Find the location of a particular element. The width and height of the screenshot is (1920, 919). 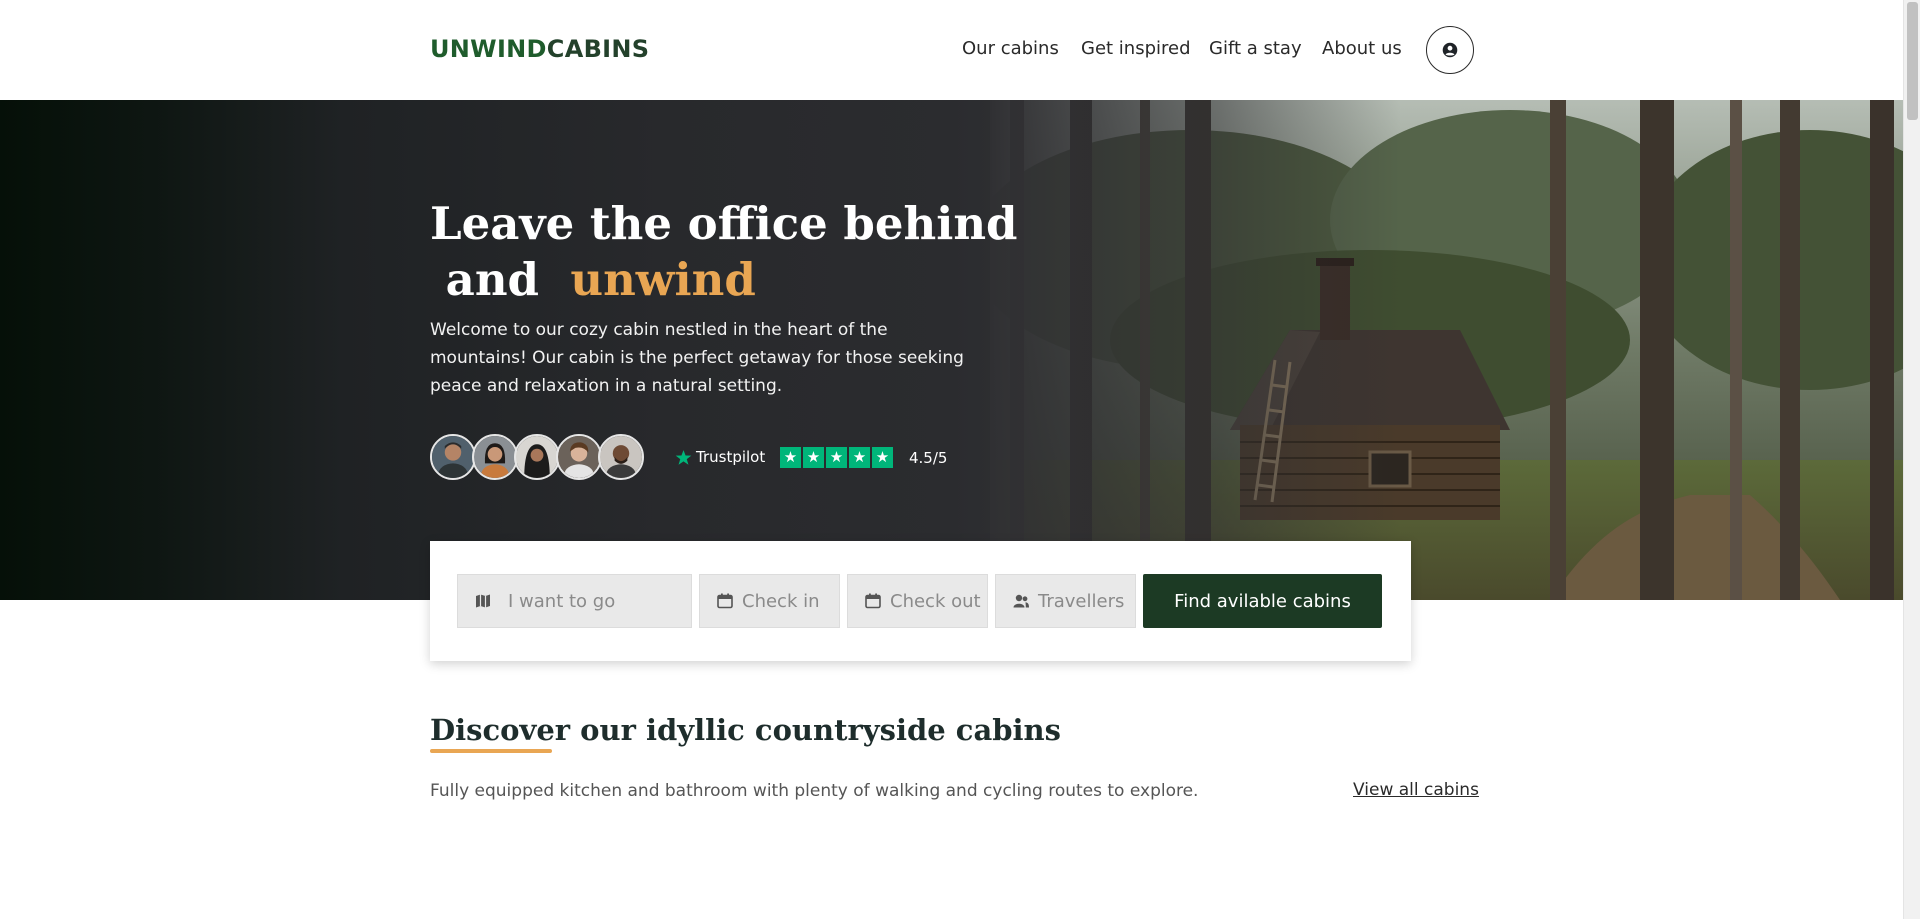

scrollbar-thumb is located at coordinates (1912, 61).